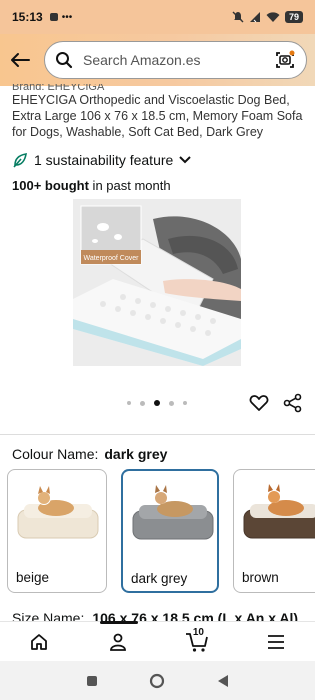  Describe the element at coordinates (260, 577) in the screenshot. I see `swatch-label: brown` at that location.